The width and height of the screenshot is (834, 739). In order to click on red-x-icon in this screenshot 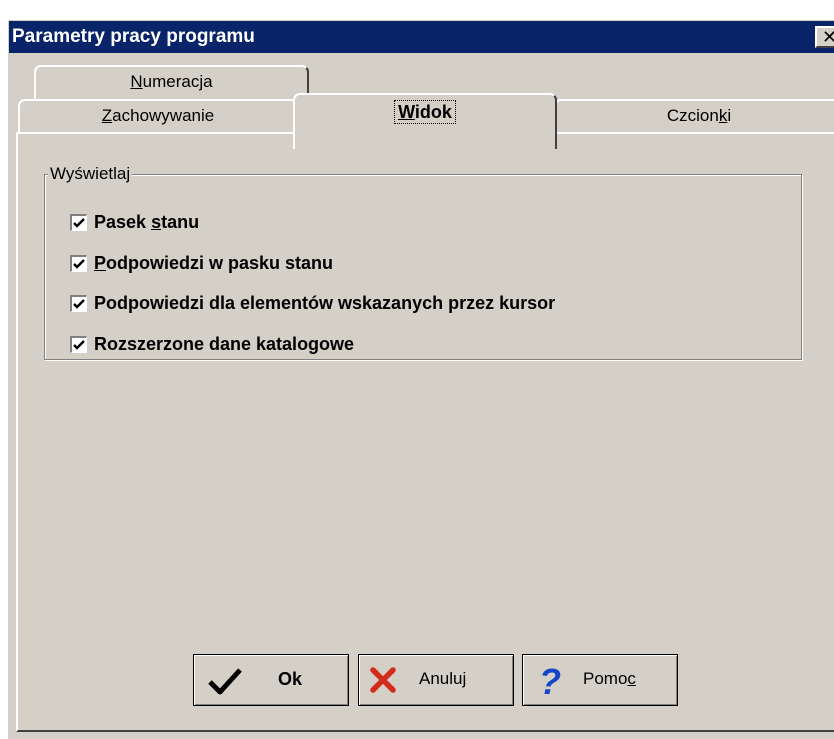, I will do `click(383, 680)`.